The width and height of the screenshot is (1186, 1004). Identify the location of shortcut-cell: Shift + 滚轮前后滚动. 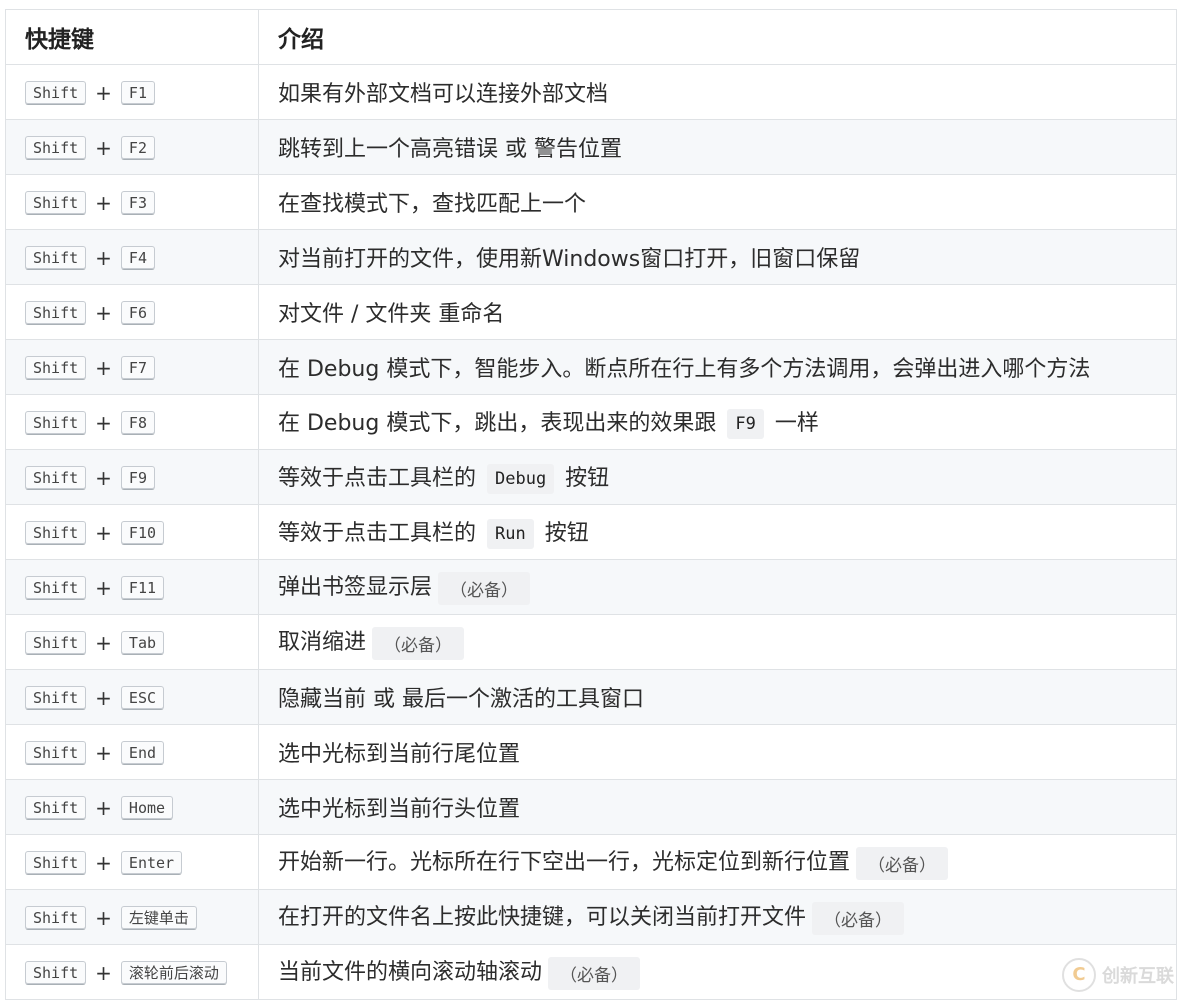
(132, 972).